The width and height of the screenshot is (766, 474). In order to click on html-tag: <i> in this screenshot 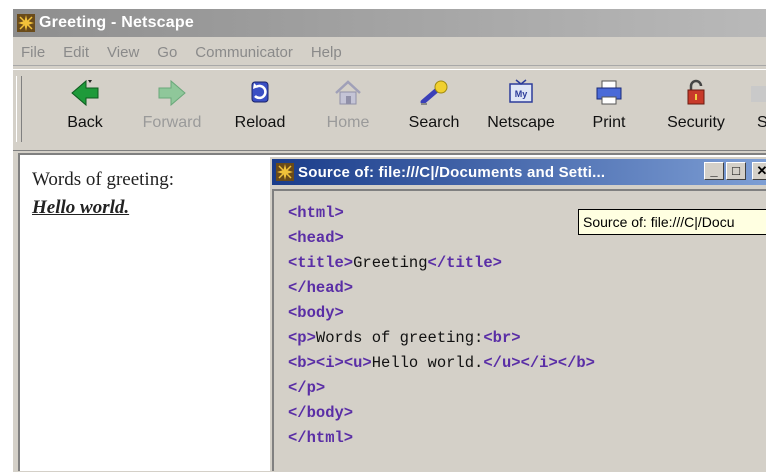, I will do `click(329, 363)`.